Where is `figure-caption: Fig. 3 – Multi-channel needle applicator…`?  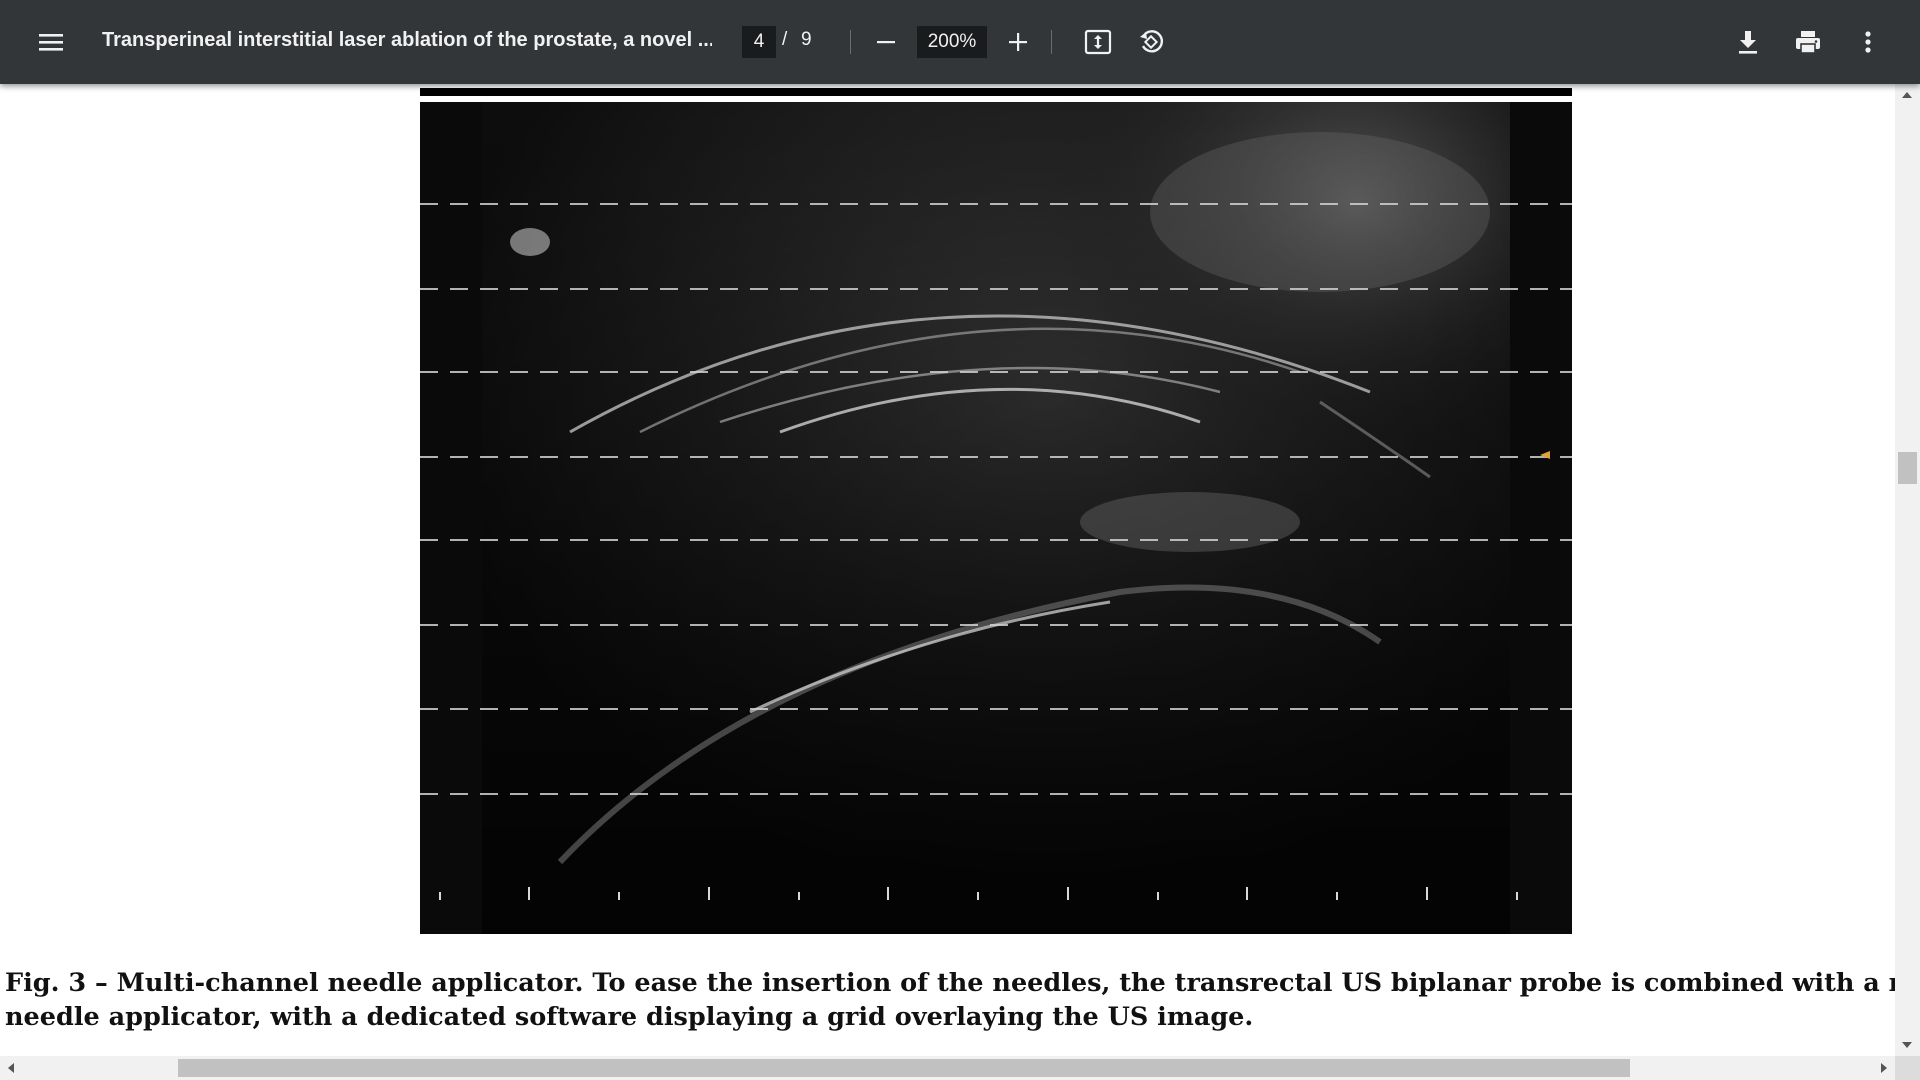
figure-caption: Fig. 3 – Multi-channel needle applicator… is located at coordinates (950, 1000).